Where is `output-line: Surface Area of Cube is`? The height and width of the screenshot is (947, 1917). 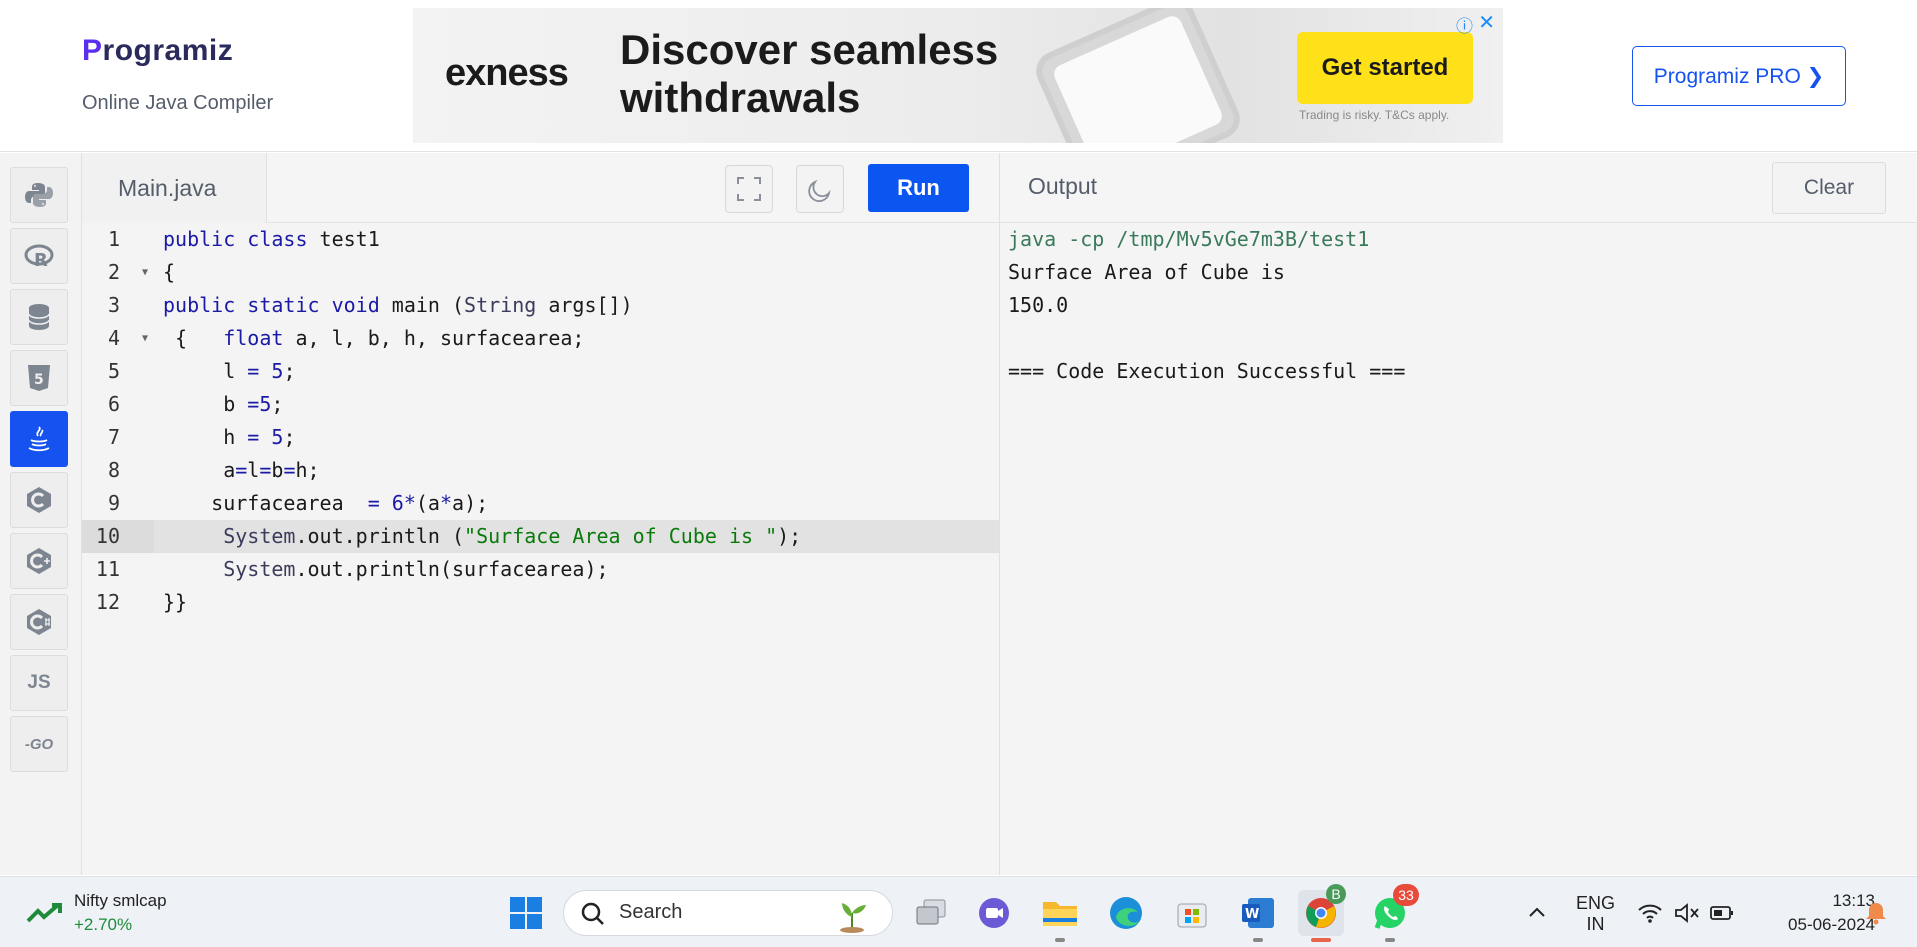 output-line: Surface Area of Cube is is located at coordinates (1152, 272).